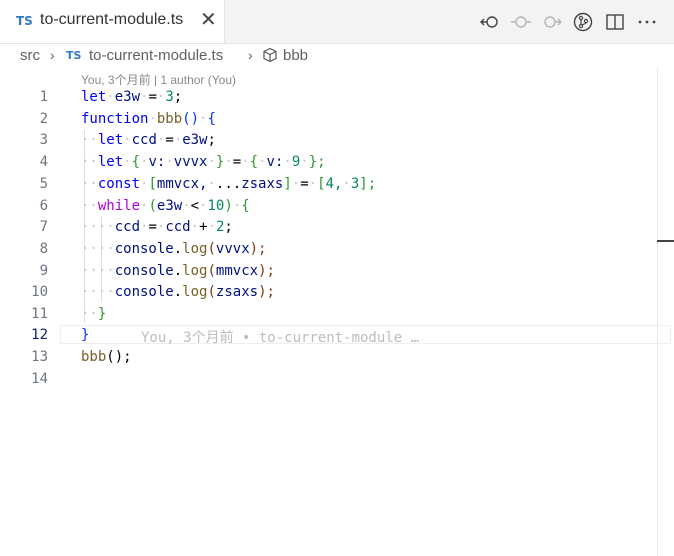 Image resolution: width=674 pixels, height=556 pixels. Describe the element at coordinates (93, 314) in the screenshot. I see `code-line-11: ··}` at that location.